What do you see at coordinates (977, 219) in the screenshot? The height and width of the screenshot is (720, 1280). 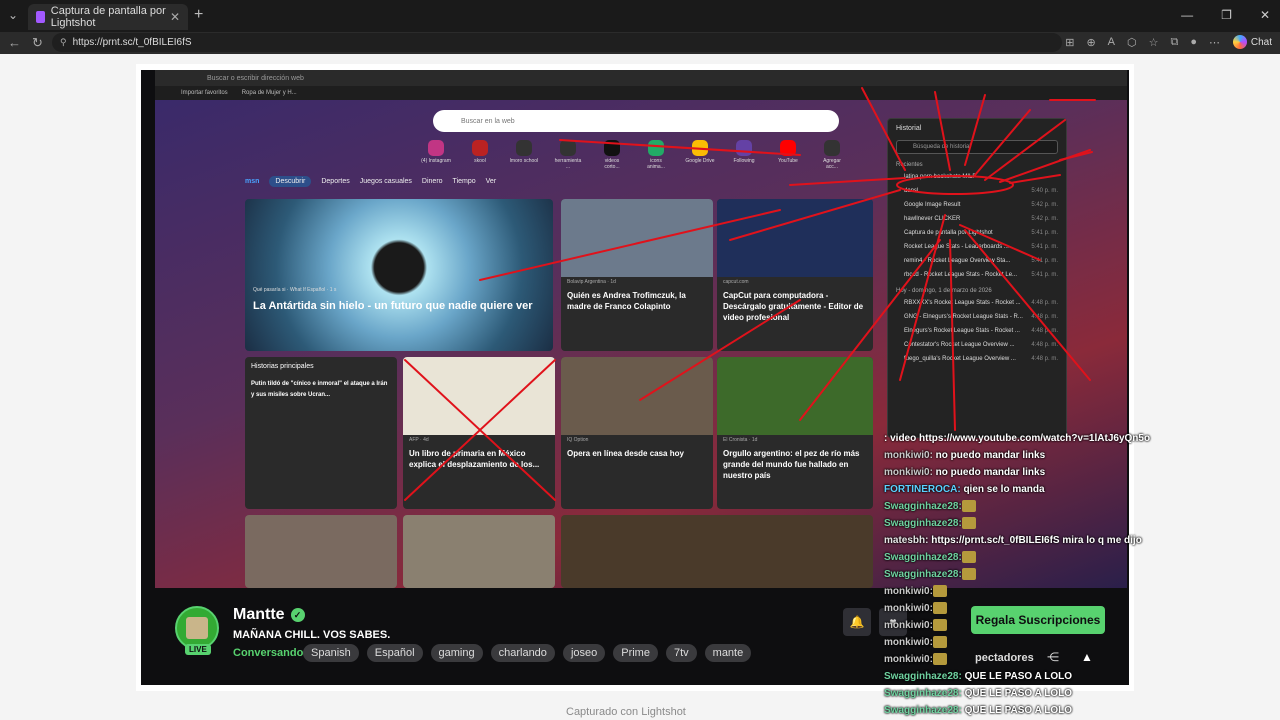 I see `history-row: hawllnever CLICKER 5:42 p. m.` at bounding box center [977, 219].